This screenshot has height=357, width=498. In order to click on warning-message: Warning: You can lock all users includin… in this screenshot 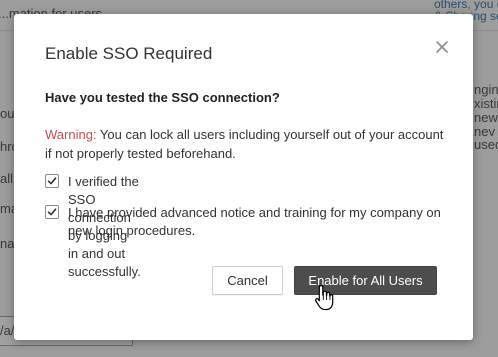, I will do `click(247, 144)`.